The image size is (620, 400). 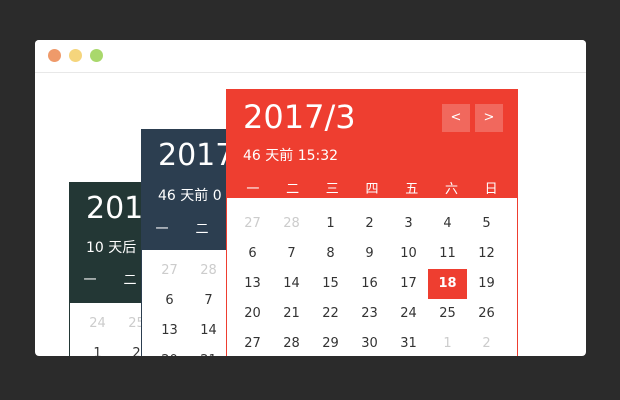 What do you see at coordinates (332, 189) in the screenshot?
I see `weekday-label: 三` at bounding box center [332, 189].